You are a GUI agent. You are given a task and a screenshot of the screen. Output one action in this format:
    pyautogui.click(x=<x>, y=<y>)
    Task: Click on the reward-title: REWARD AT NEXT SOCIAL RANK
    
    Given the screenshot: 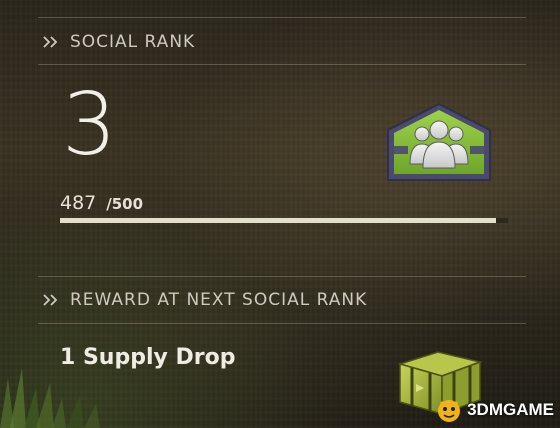 What is the action you would take?
    pyautogui.click(x=219, y=300)
    